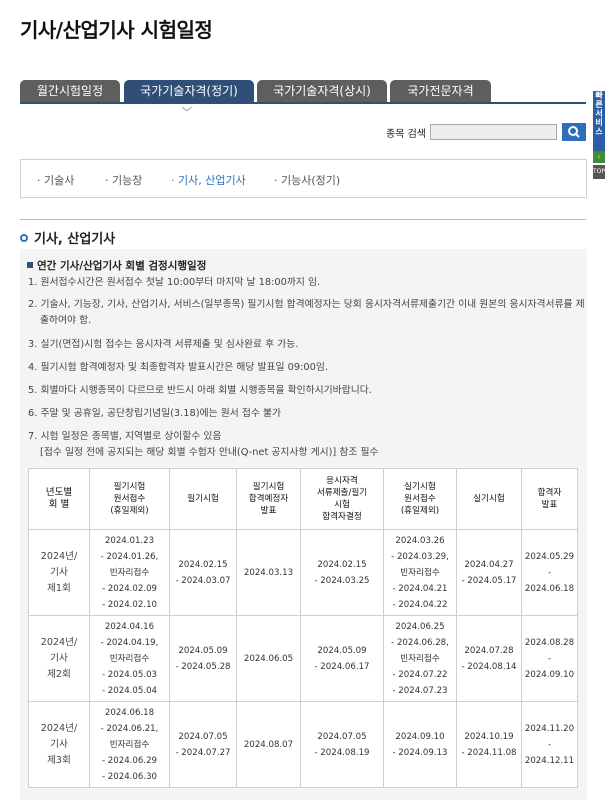 The image size is (605, 801). Describe the element at coordinates (116, 30) in the screenshot. I see `page-title: 기사/산업기사 시험일정` at that location.